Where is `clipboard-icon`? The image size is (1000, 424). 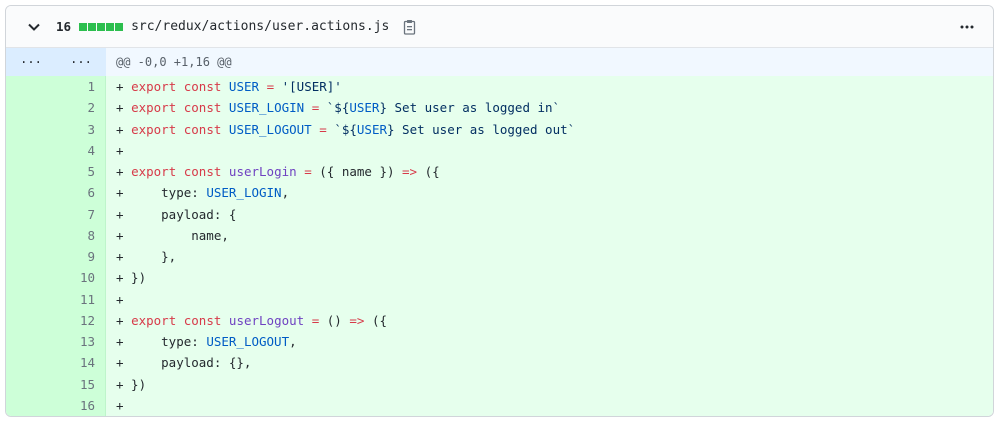
clipboard-icon is located at coordinates (410, 27).